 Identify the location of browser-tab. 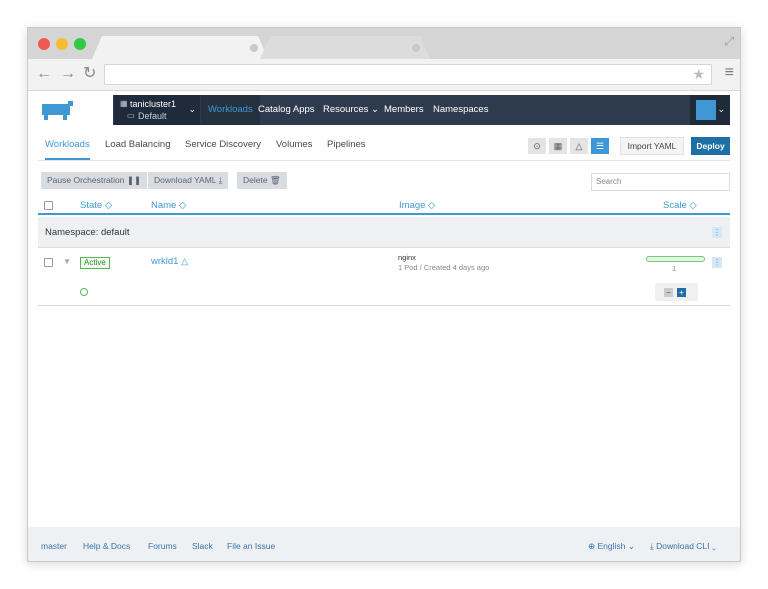
(345, 47).